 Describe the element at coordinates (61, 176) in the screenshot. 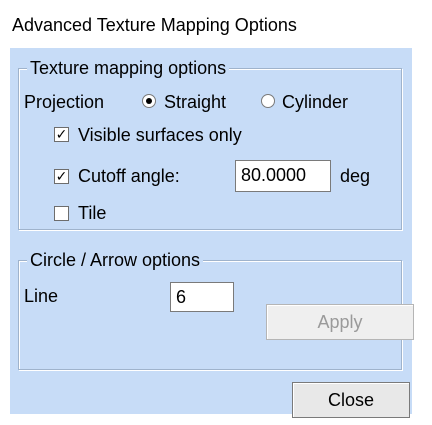

I see `cutoff-angle-checkbox: ✓` at that location.